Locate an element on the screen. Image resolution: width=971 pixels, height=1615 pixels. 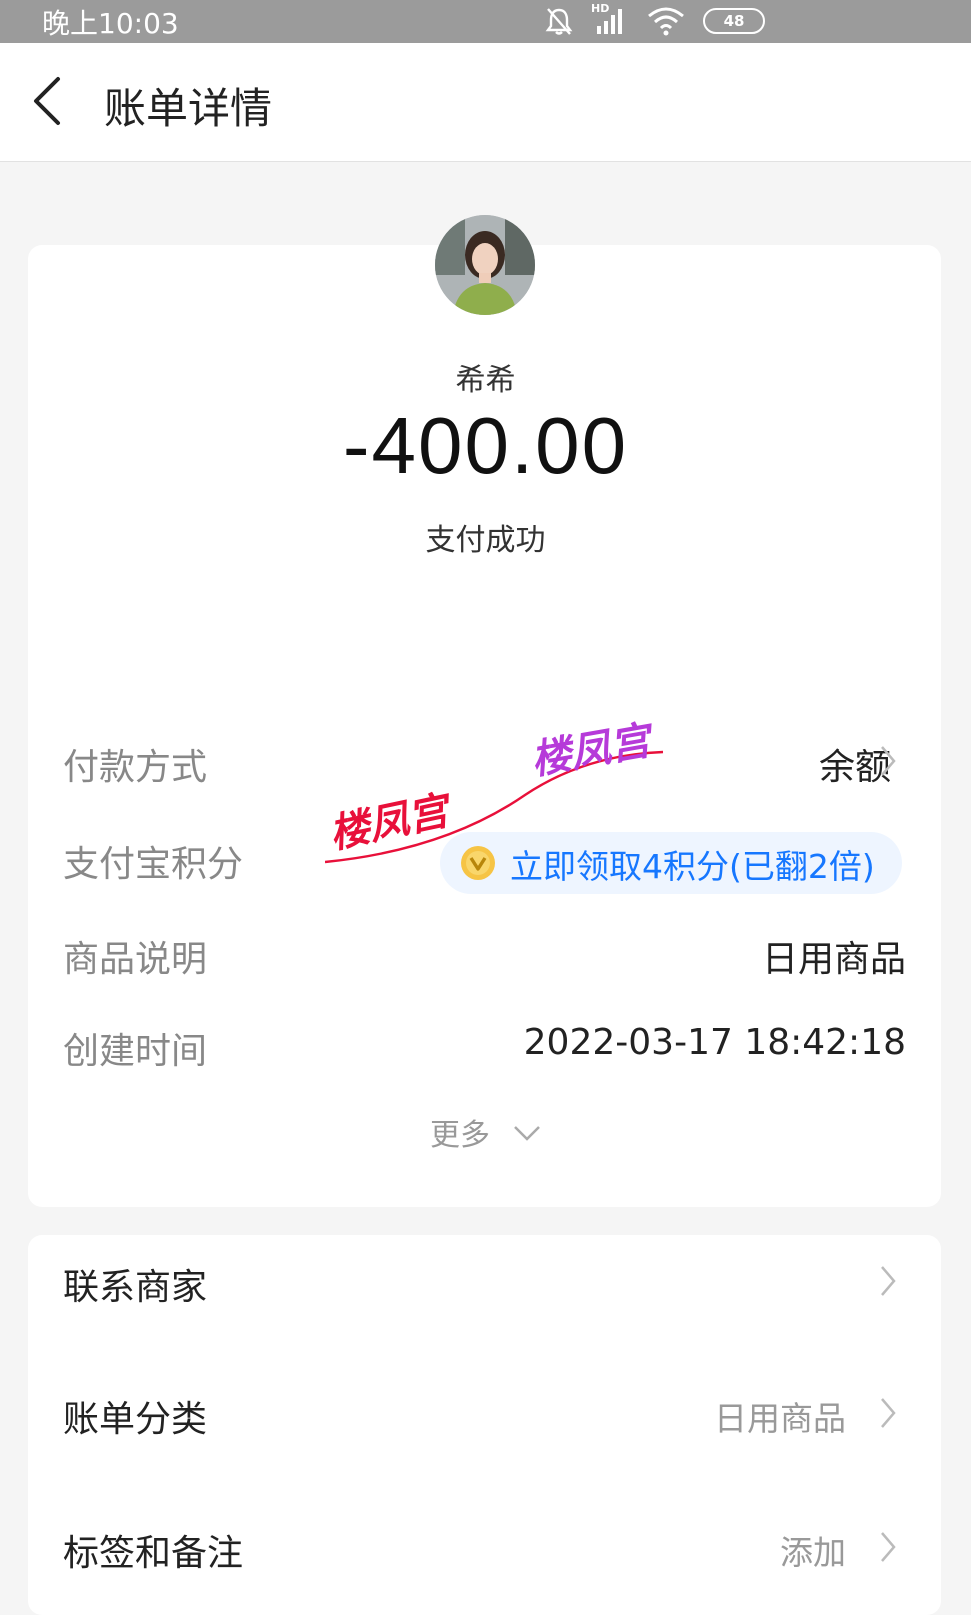
contact-merchant-label: 联系商家 is located at coordinates (135, 1287).